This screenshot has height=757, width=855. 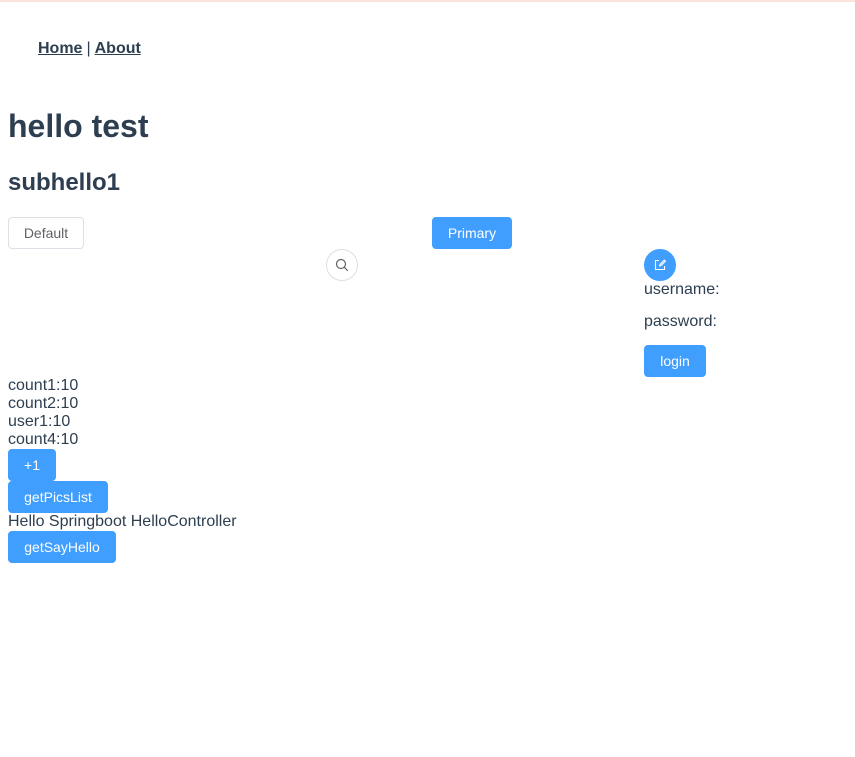 What do you see at coordinates (46, 233) in the screenshot?
I see `default-button: Default` at bounding box center [46, 233].